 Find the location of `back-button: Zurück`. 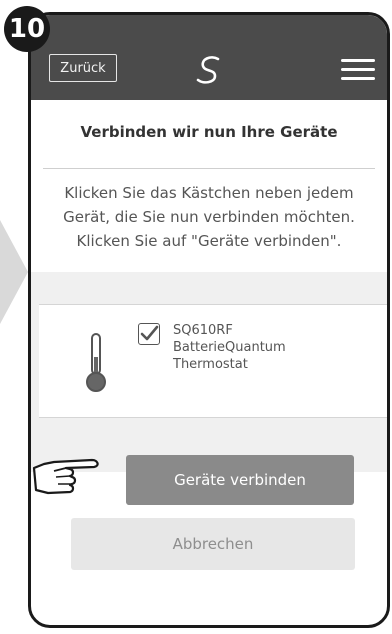

back-button: Zurück is located at coordinates (83, 68).